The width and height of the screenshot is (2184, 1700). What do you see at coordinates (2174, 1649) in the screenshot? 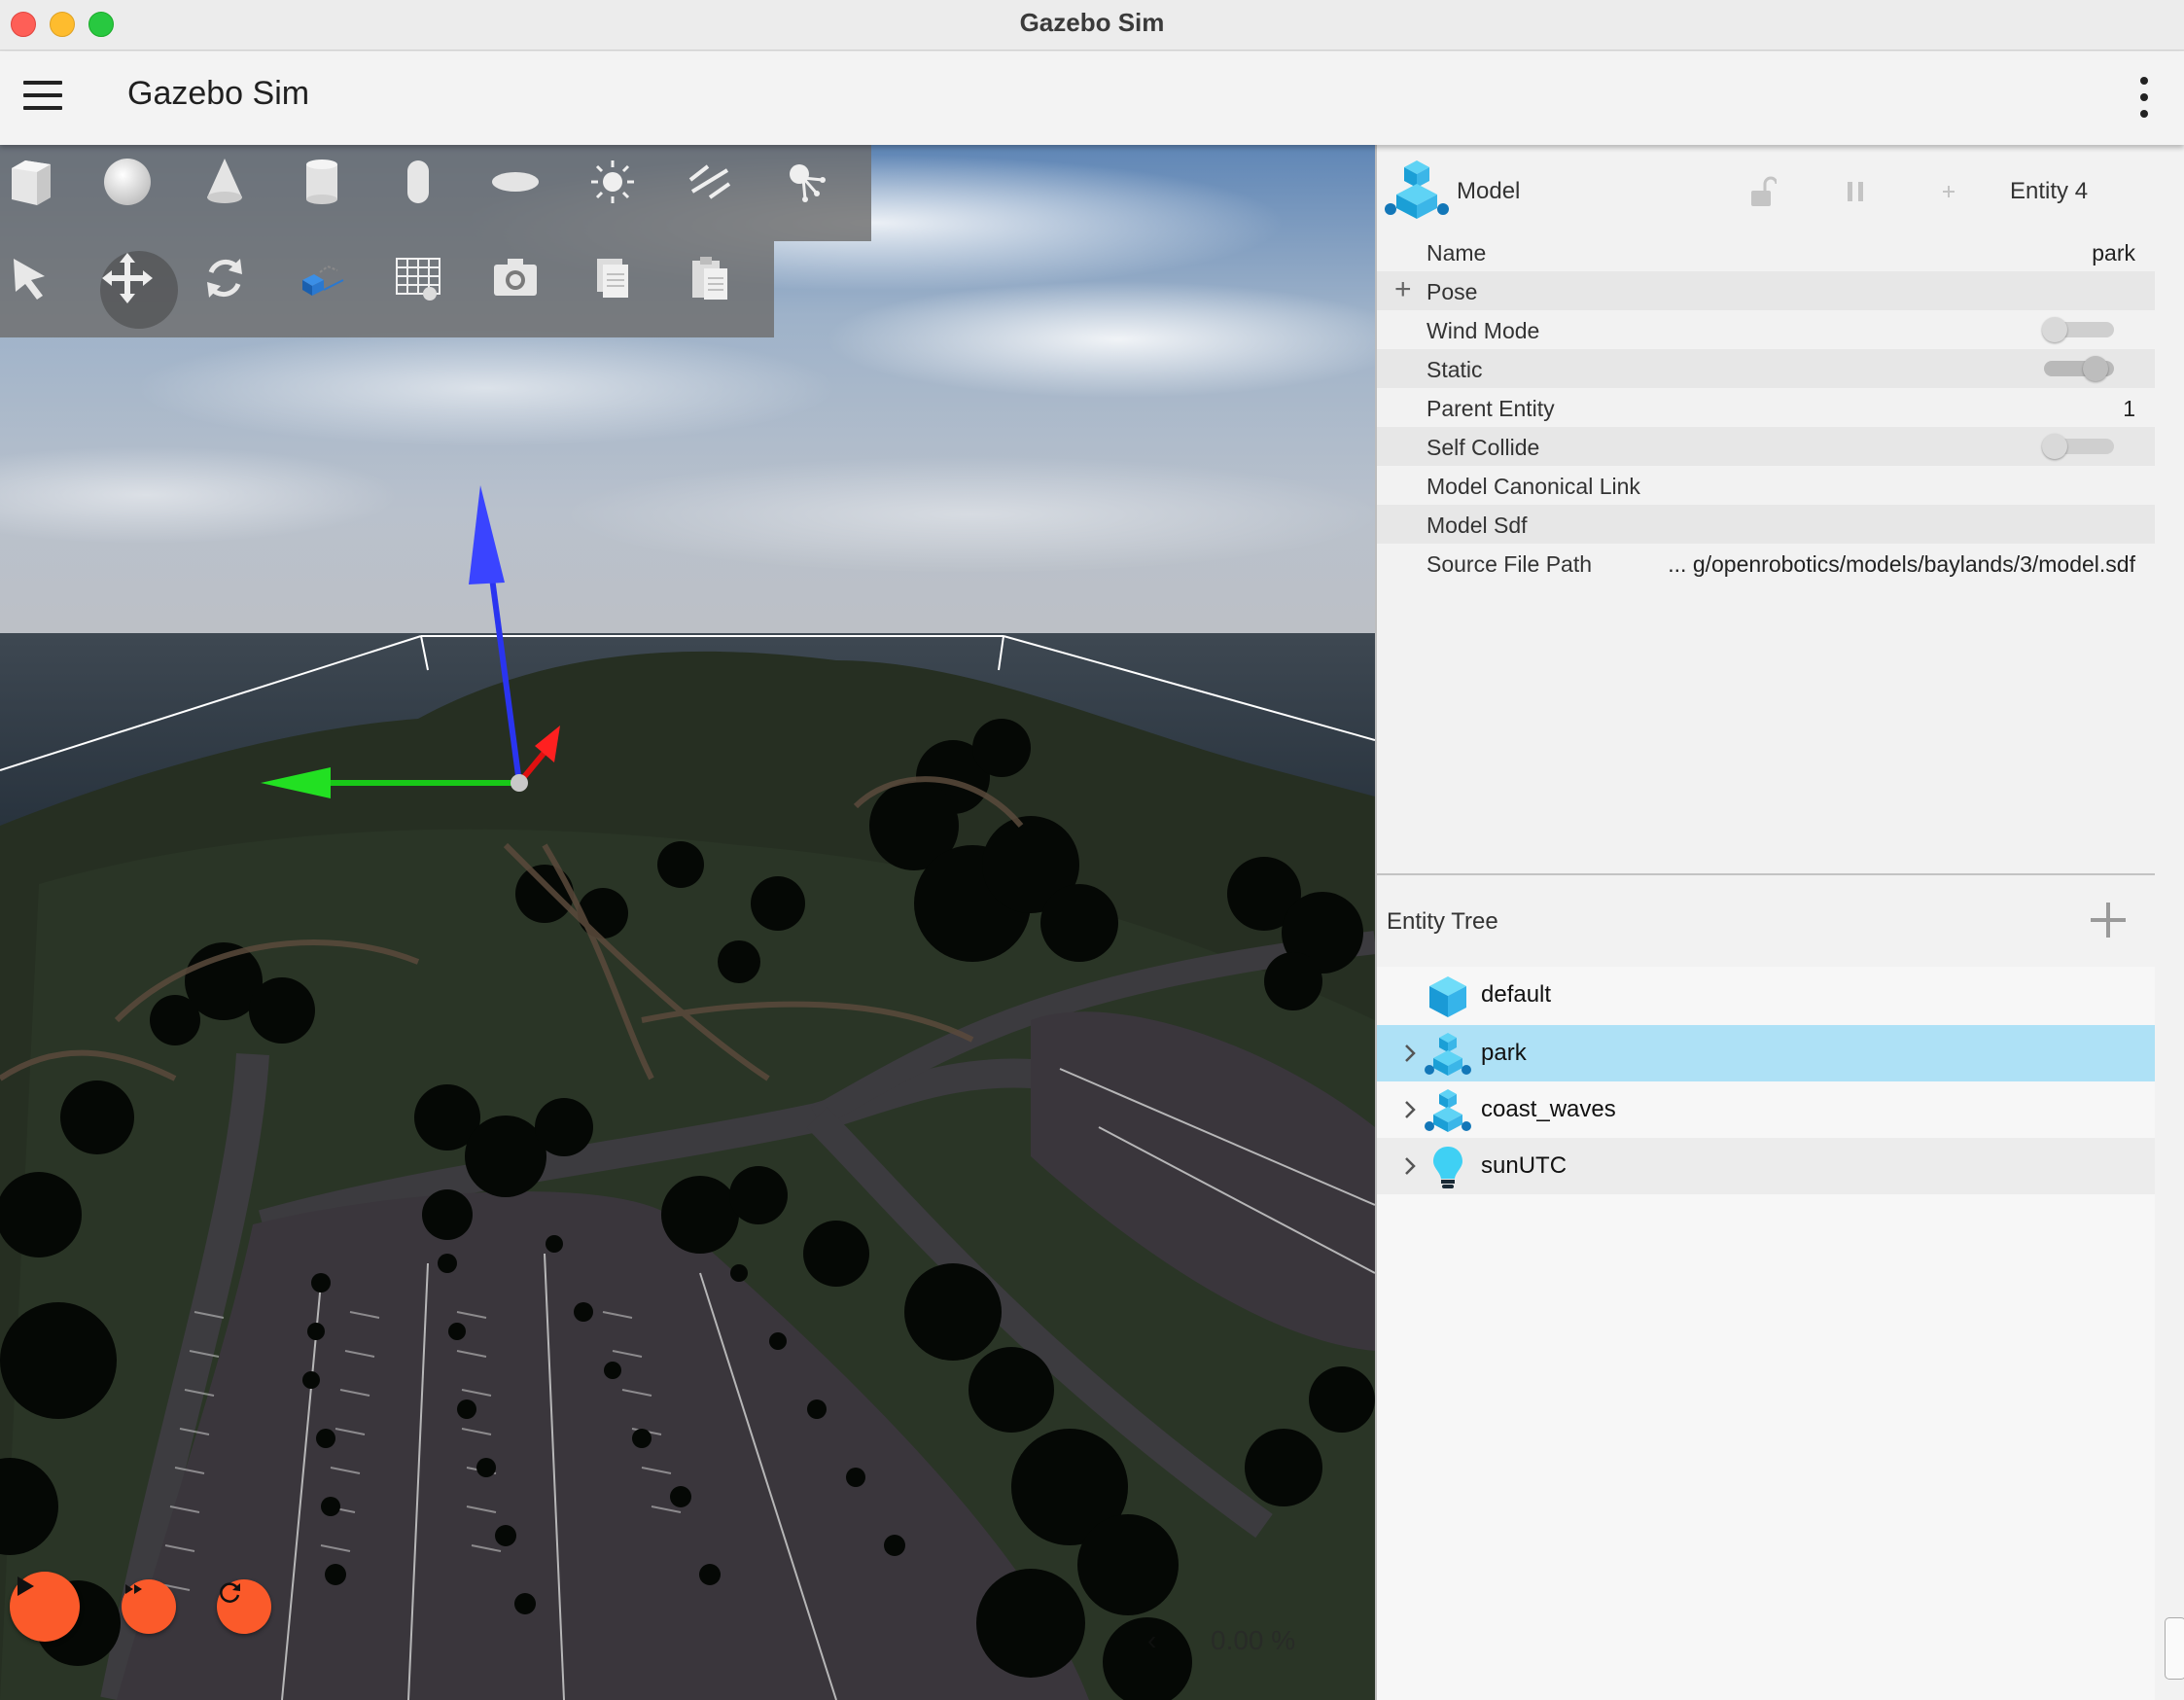
I see `panel-scroll-handle` at bounding box center [2174, 1649].